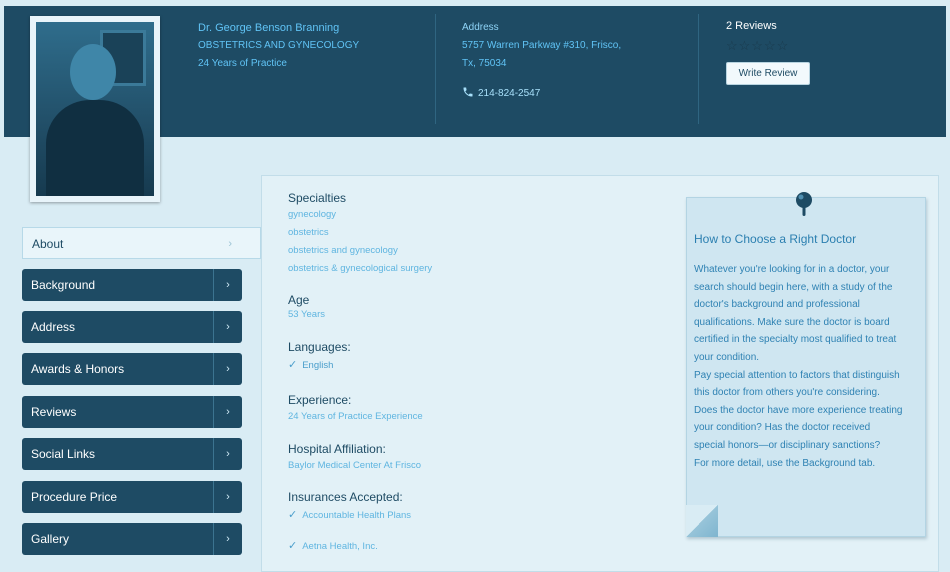 The width and height of the screenshot is (950, 572). Describe the element at coordinates (777, 305) in the screenshot. I see `tip-line: doctor's background and professional` at that location.